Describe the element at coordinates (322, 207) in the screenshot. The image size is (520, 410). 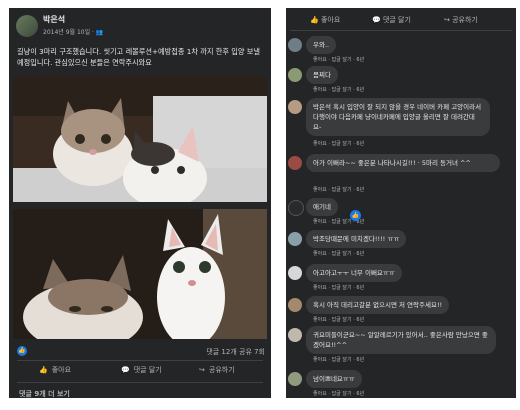
I see `comment-text: 애기네` at that location.